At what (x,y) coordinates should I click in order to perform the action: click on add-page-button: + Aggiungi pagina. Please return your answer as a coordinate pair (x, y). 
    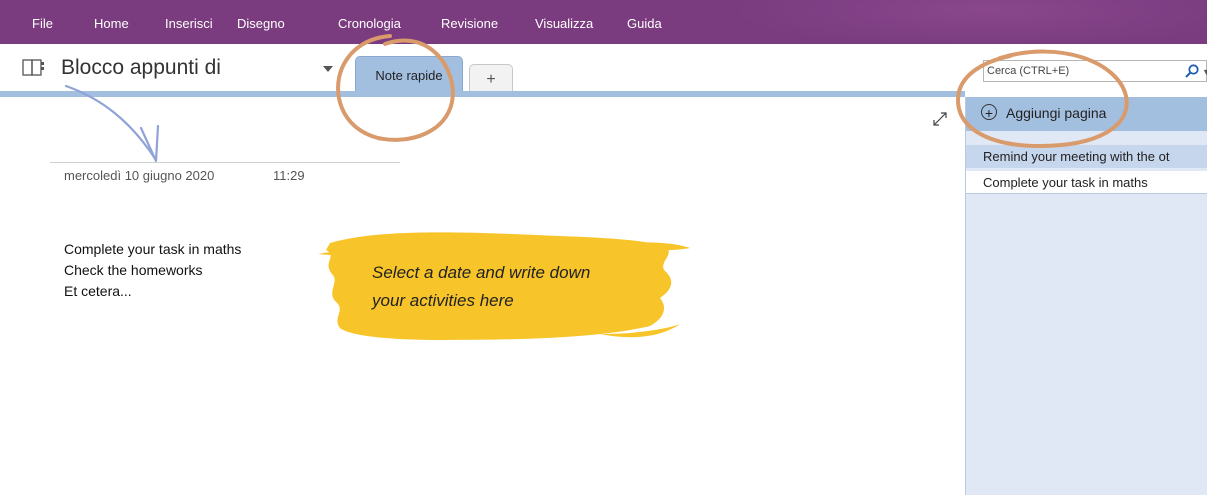
    Looking at the image, I should click on (1086, 114).